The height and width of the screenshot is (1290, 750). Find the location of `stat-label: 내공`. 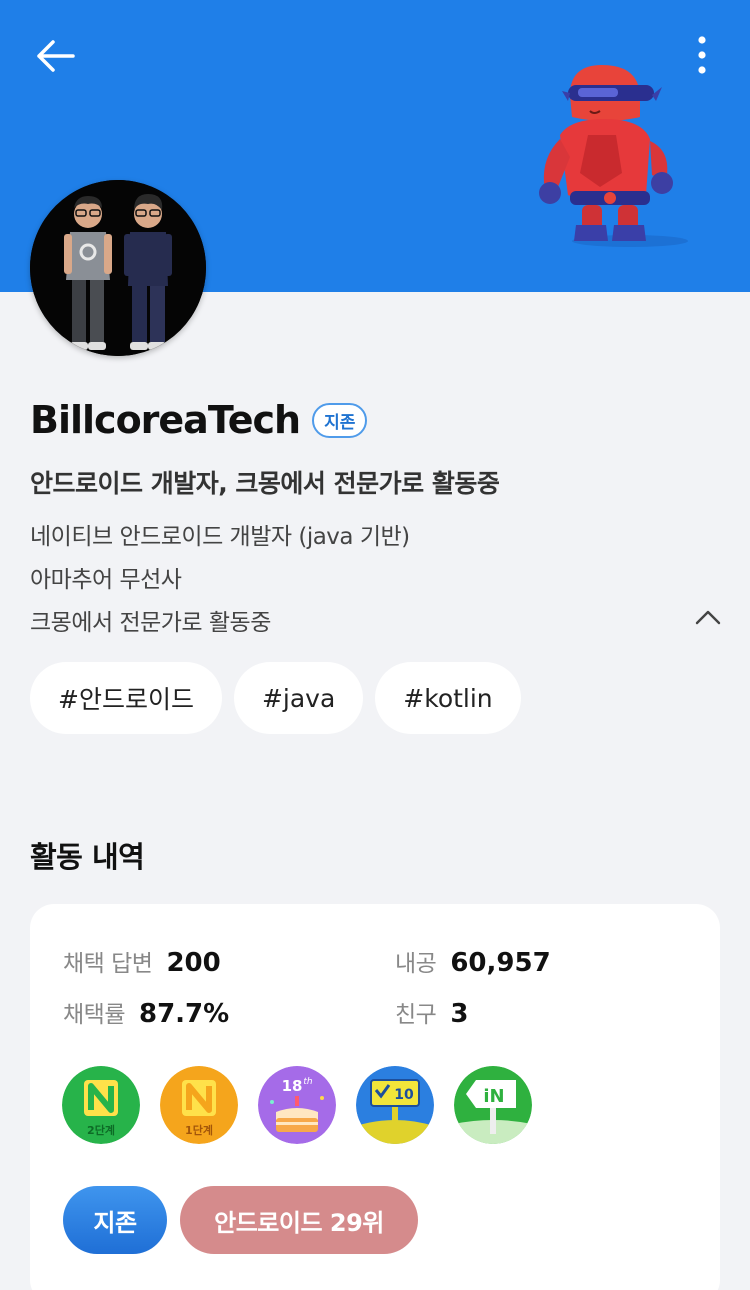

stat-label: 내공 is located at coordinates (416, 964).